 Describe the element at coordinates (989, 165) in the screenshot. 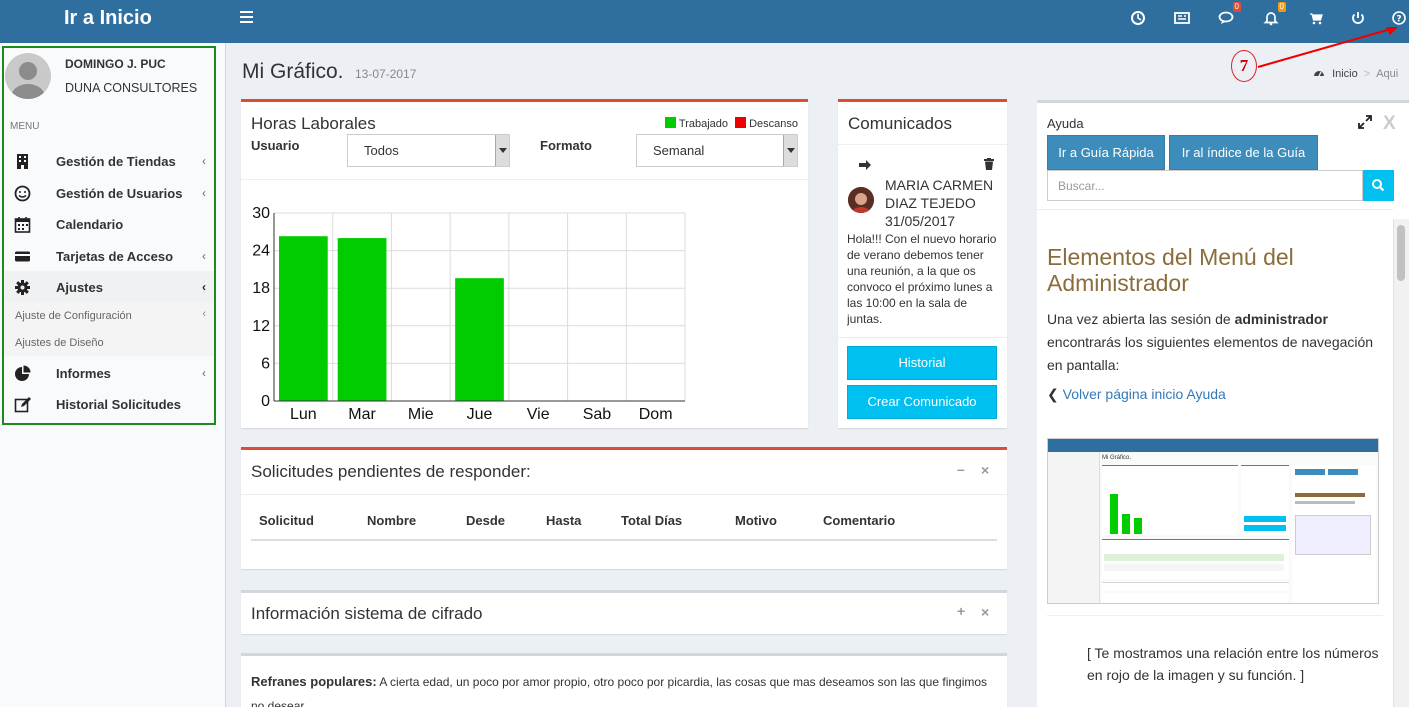

I see `trash-icon` at that location.